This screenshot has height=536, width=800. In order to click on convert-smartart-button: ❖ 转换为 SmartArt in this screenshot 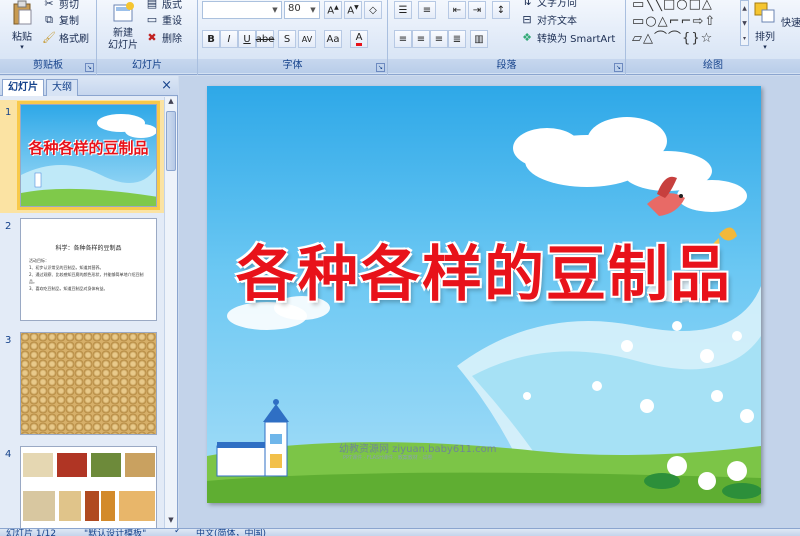, I will do `click(567, 37)`.